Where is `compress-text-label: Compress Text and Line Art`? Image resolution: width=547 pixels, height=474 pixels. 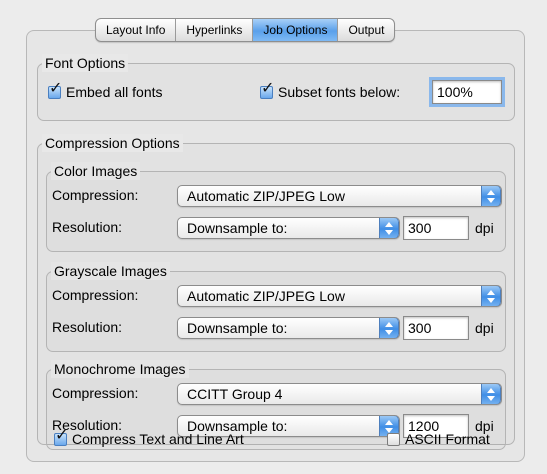
compress-text-label: Compress Text and Line Art is located at coordinates (158, 439).